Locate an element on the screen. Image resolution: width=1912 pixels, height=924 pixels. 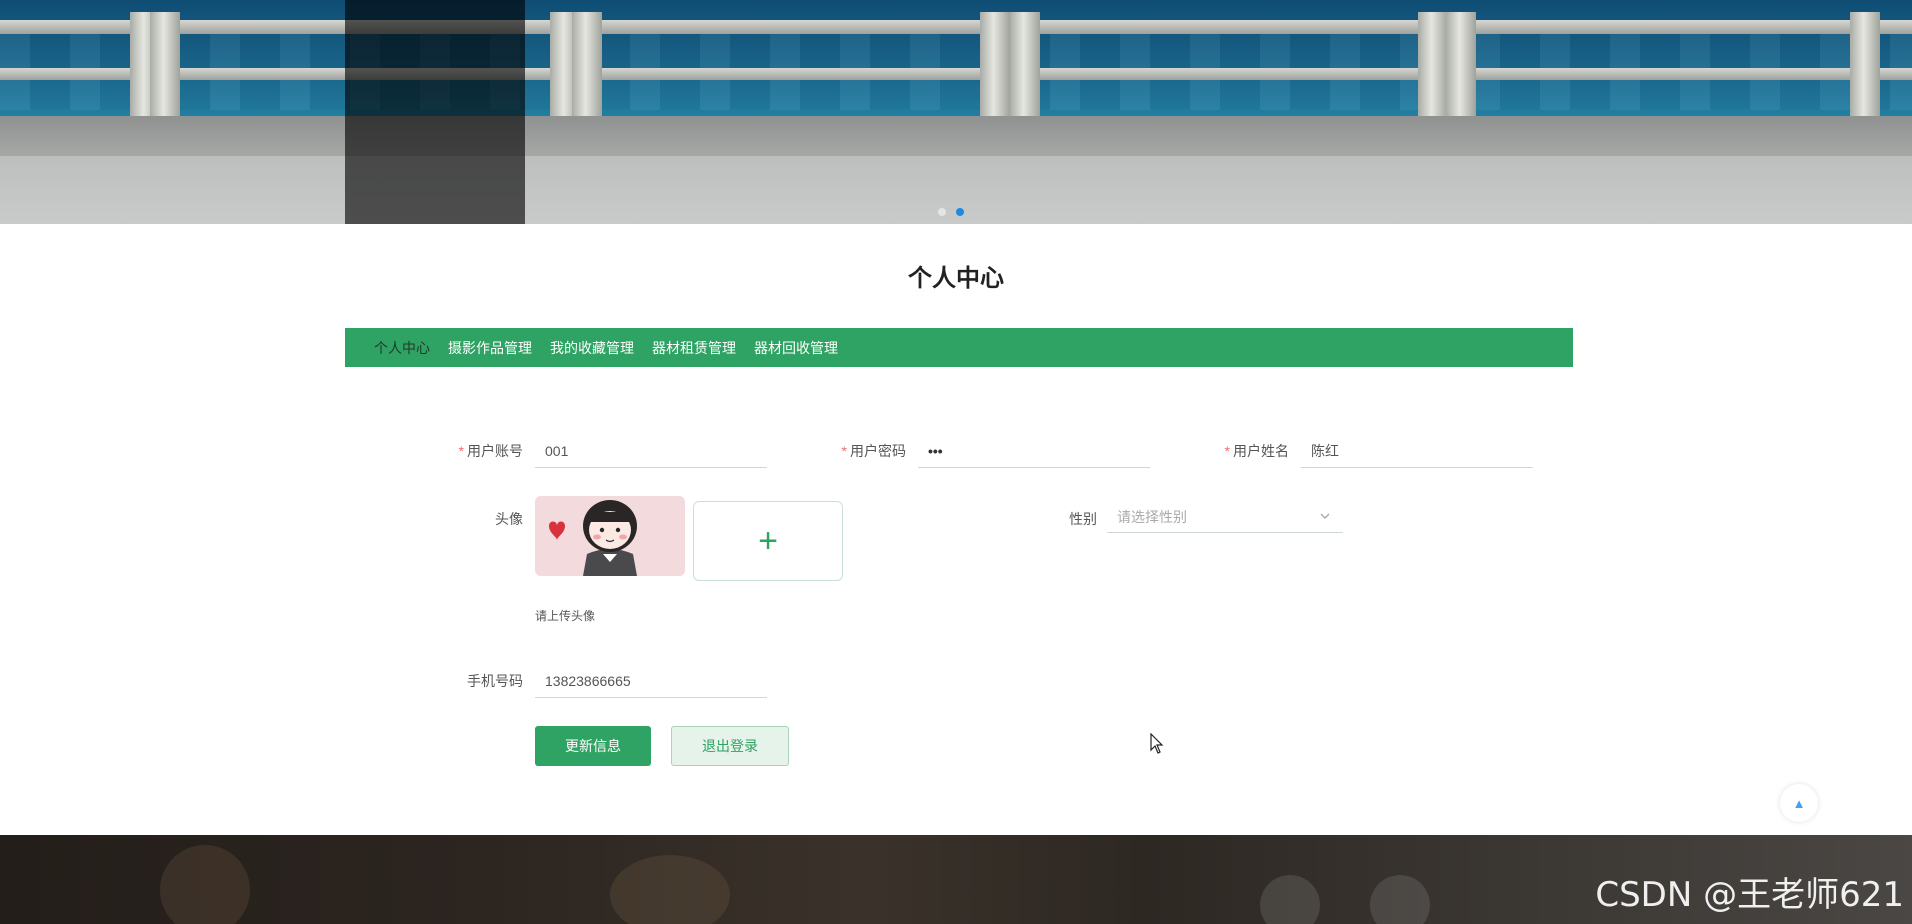
name-label: * 用户姓名 is located at coordinates (1229, 451).